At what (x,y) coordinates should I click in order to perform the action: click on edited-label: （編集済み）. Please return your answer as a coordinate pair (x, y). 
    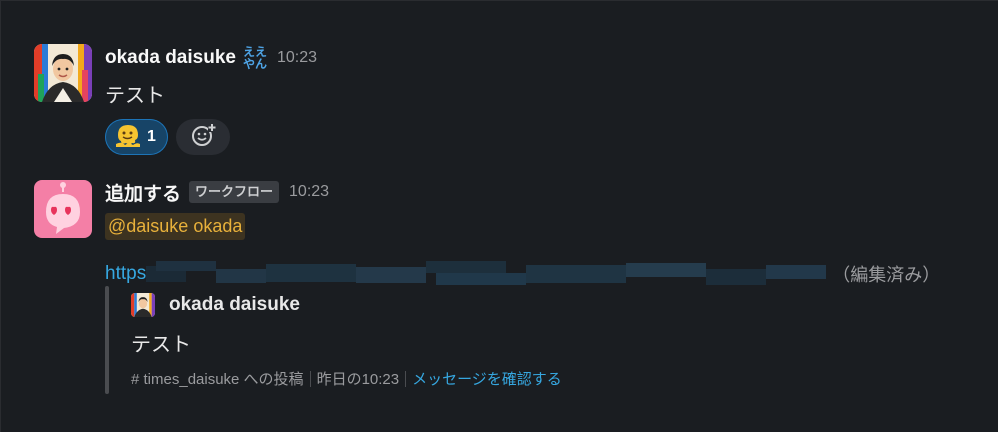
    Looking at the image, I should click on (886, 275).